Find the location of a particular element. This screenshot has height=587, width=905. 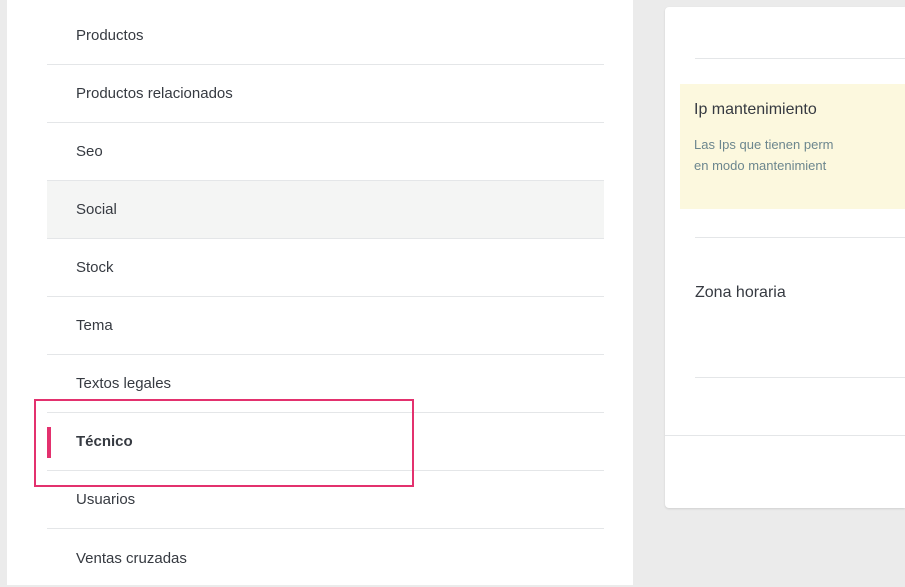

menu-item-label: Ventas cruzadas is located at coordinates (131, 558).